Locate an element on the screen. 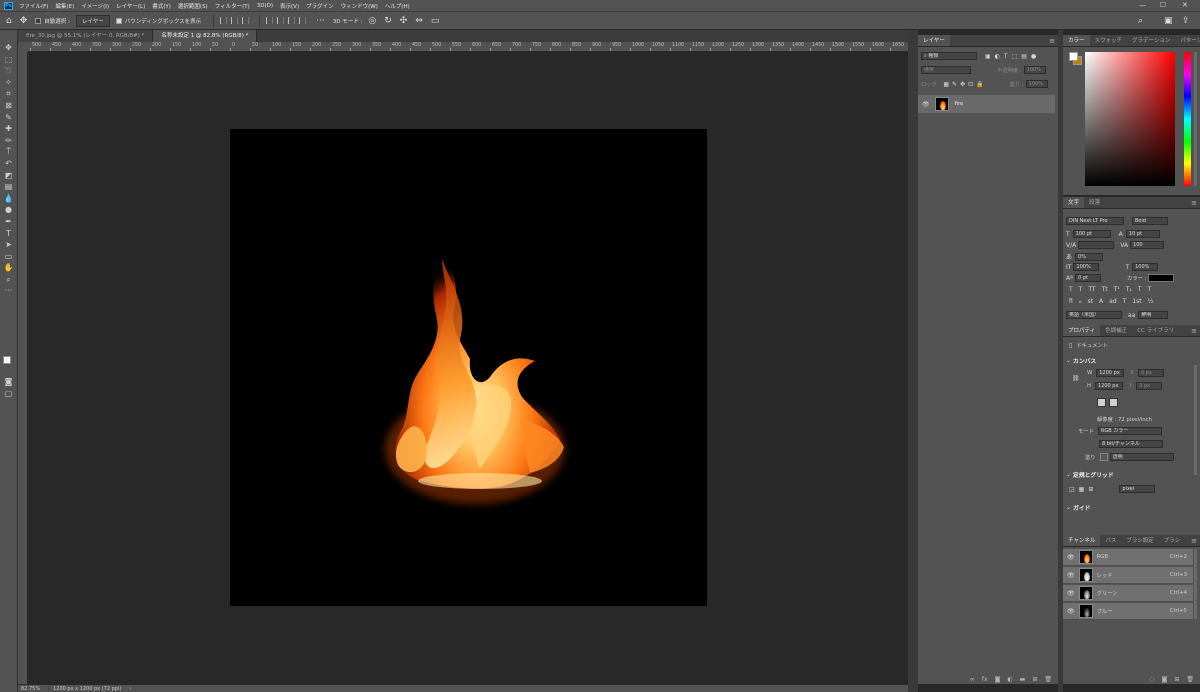 The height and width of the screenshot is (692, 1200). menu-type: 書式(Y) is located at coordinates (161, 6).